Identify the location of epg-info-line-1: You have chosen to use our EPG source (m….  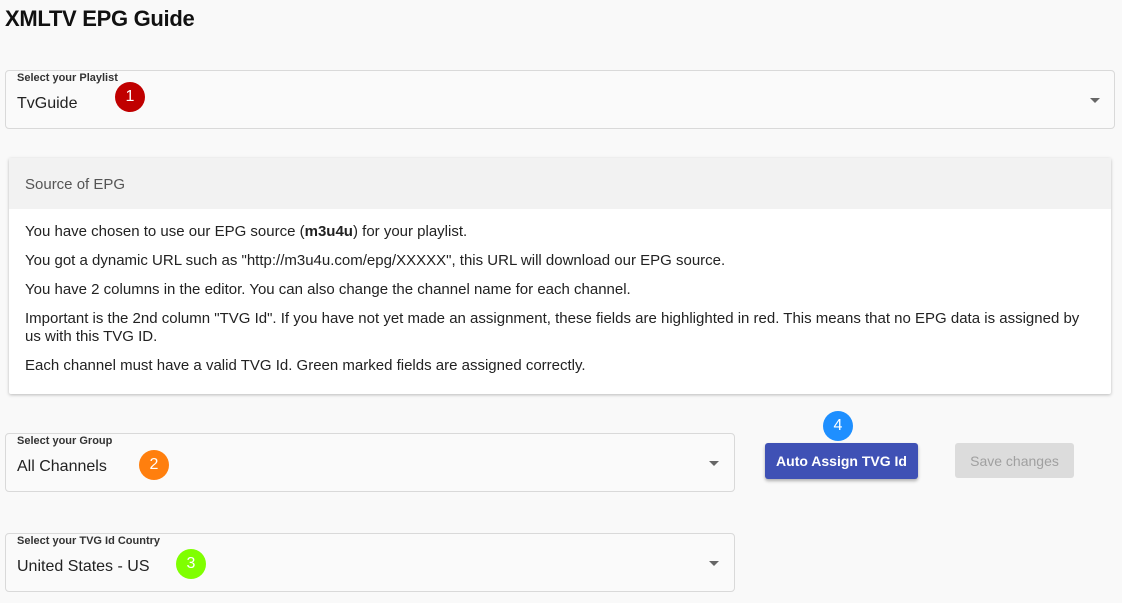
(246, 231).